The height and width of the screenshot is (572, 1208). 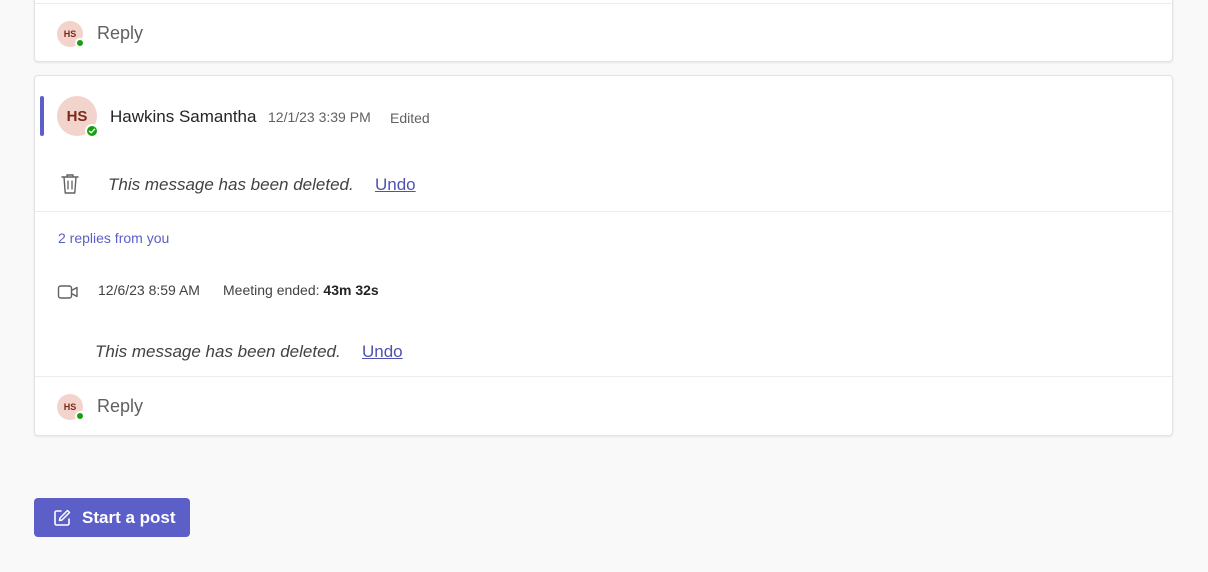 I want to click on replies-link: 2 replies from you, so click(x=113, y=238).